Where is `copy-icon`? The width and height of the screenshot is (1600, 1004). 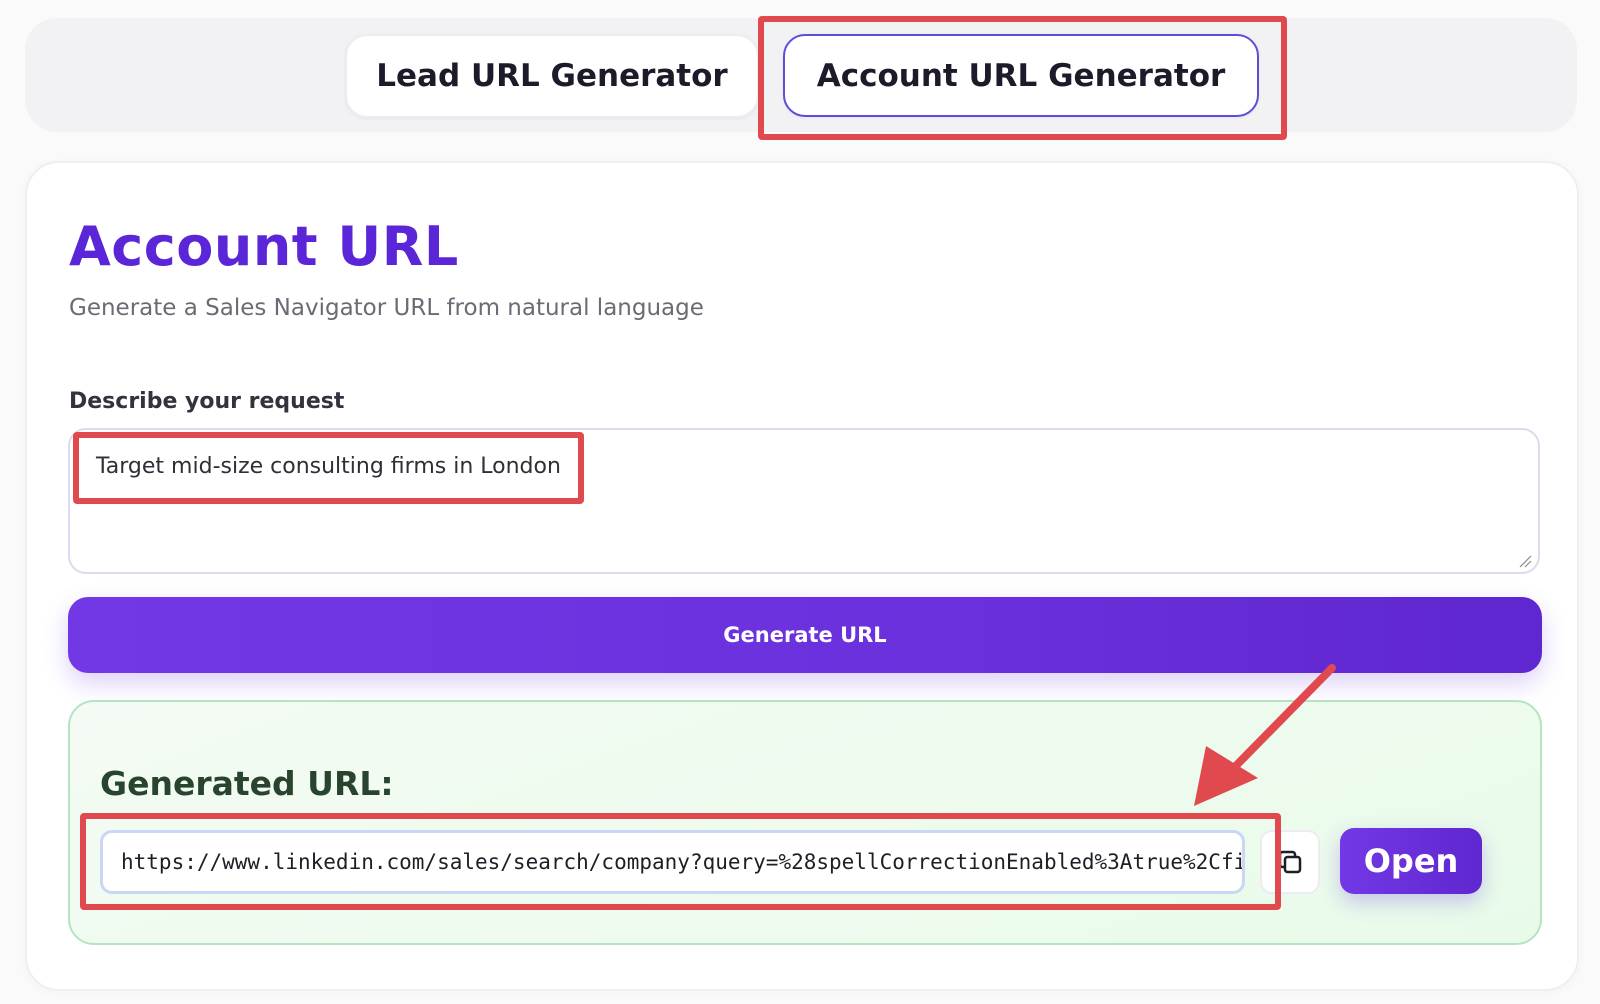 copy-icon is located at coordinates (1290, 862).